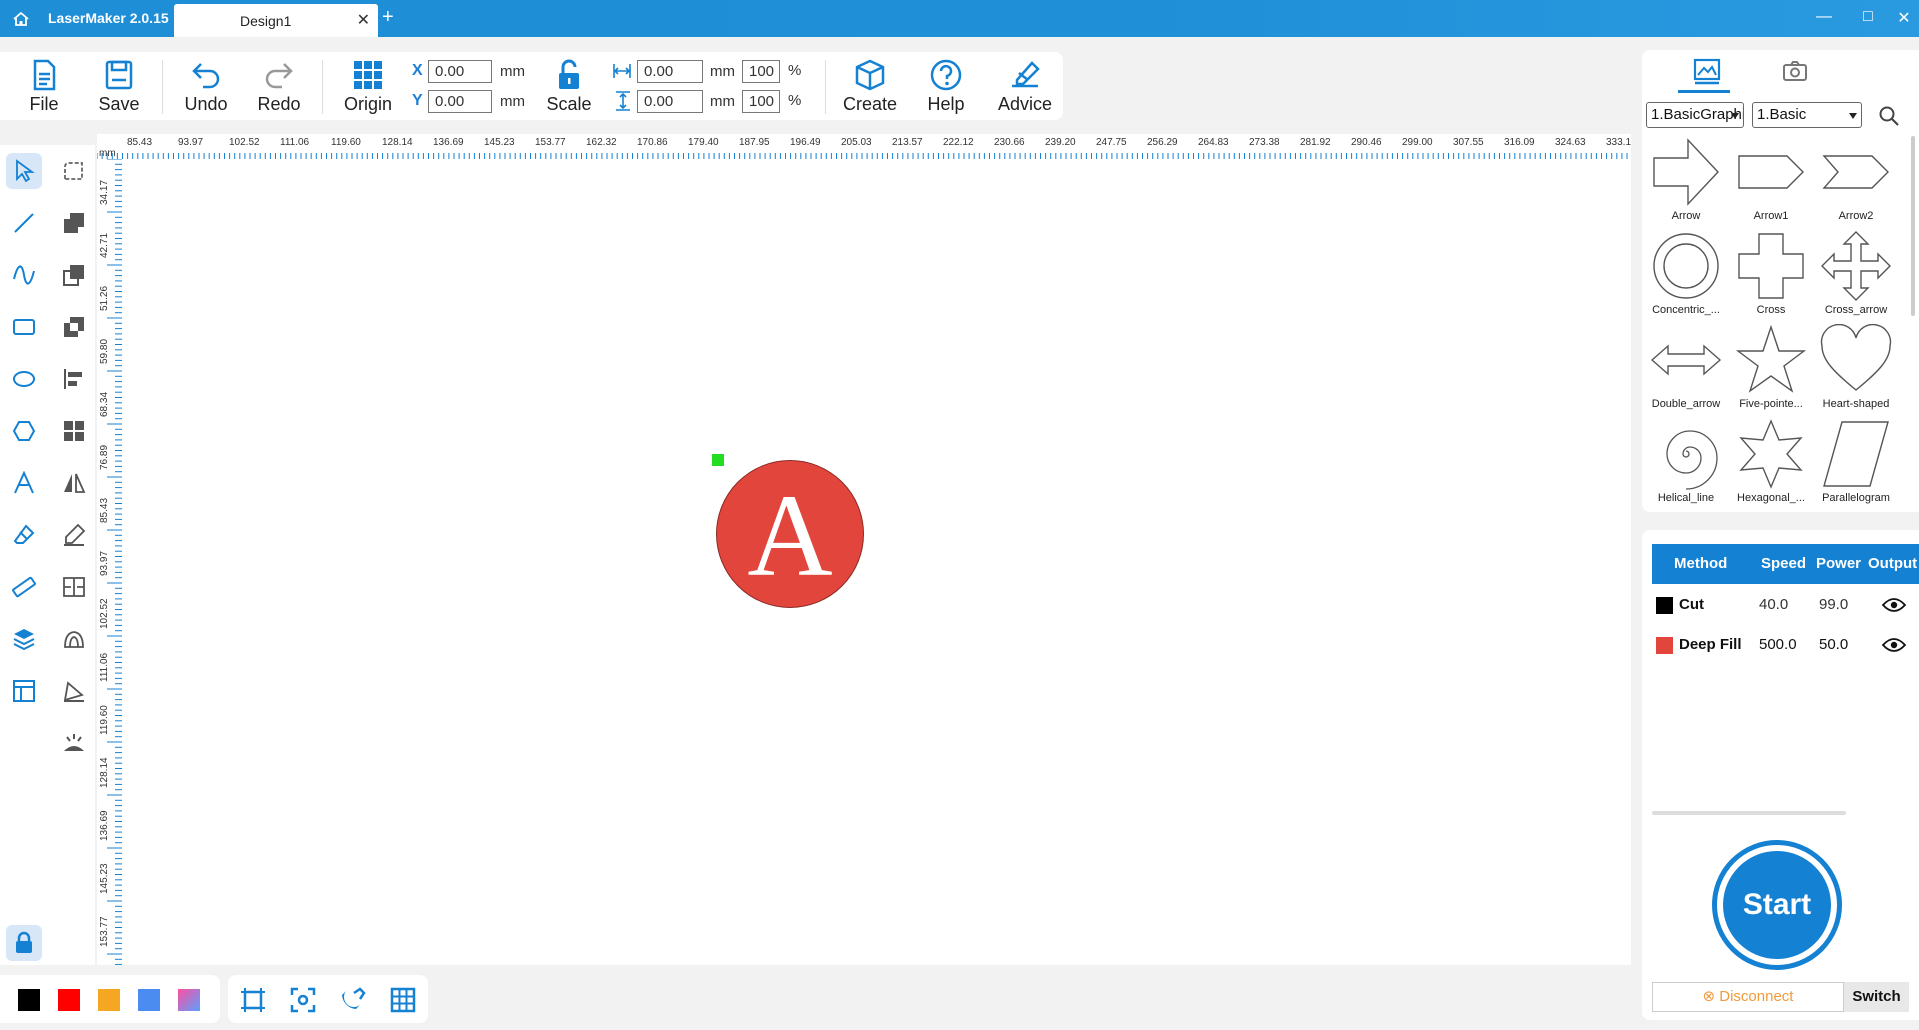 The image size is (1919, 1030). I want to click on layer-row-cut: Cut 40.0 99.0, so click(1785, 605).